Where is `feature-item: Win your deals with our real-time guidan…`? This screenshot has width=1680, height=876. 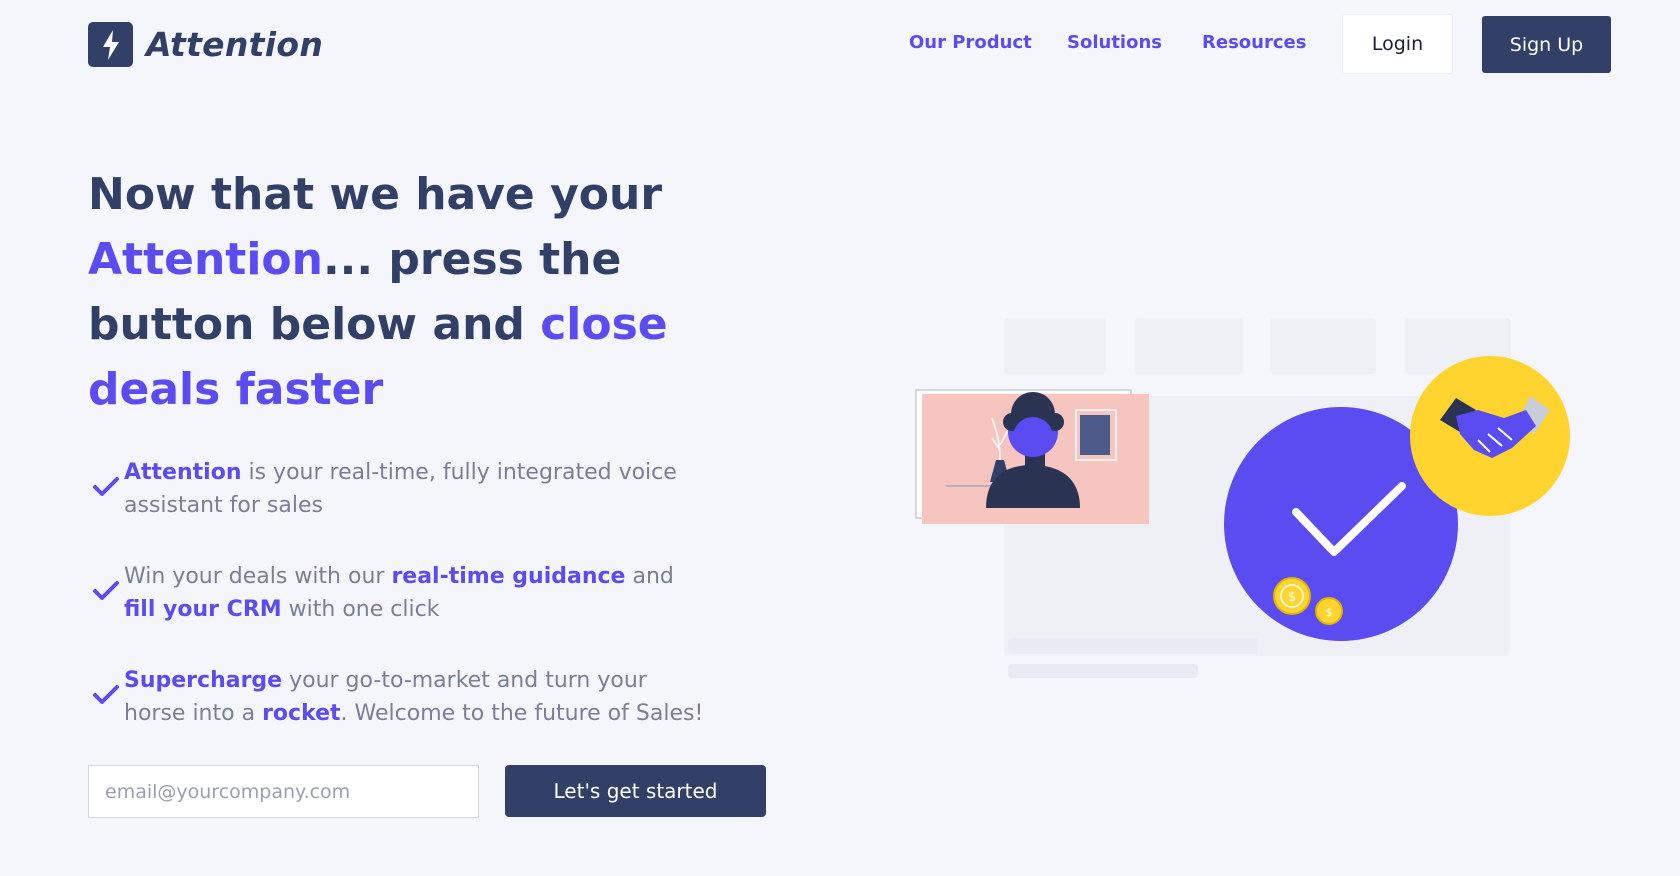
feature-item: Win your deals with our real-time guidan… is located at coordinates (398, 593).